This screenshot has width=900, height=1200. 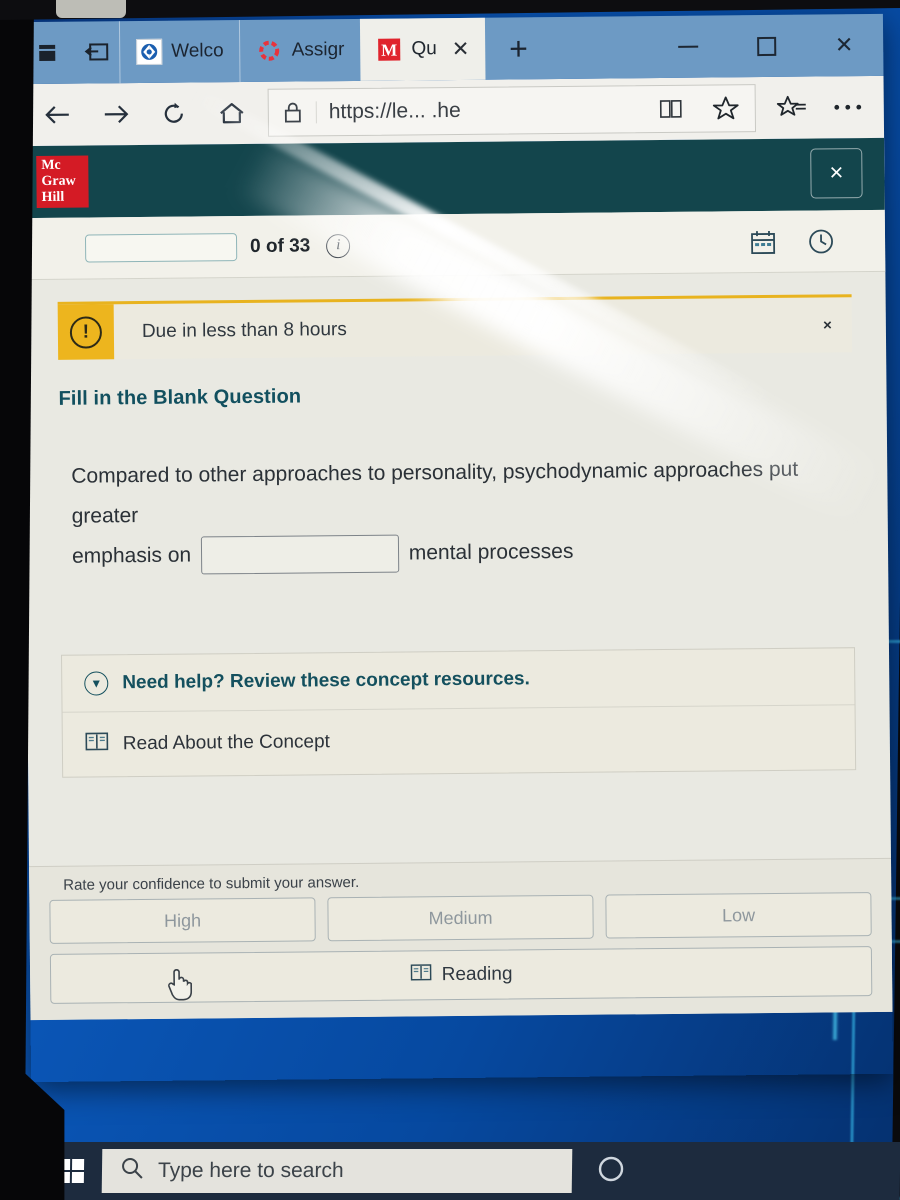 I want to click on tab-strip: Welco Assigr M Qu ✕ + ✕, so click(x=452, y=49).